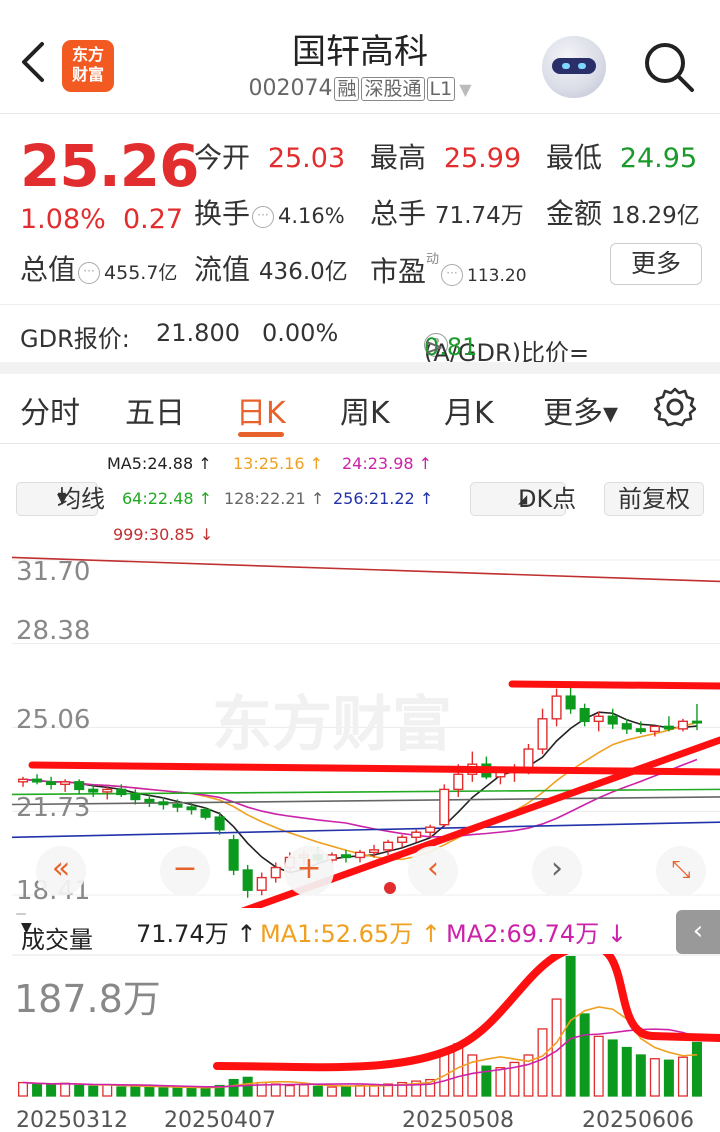 This screenshot has width=720, height=1132. Describe the element at coordinates (222, 157) in the screenshot. I see `open-label: 今开` at that location.